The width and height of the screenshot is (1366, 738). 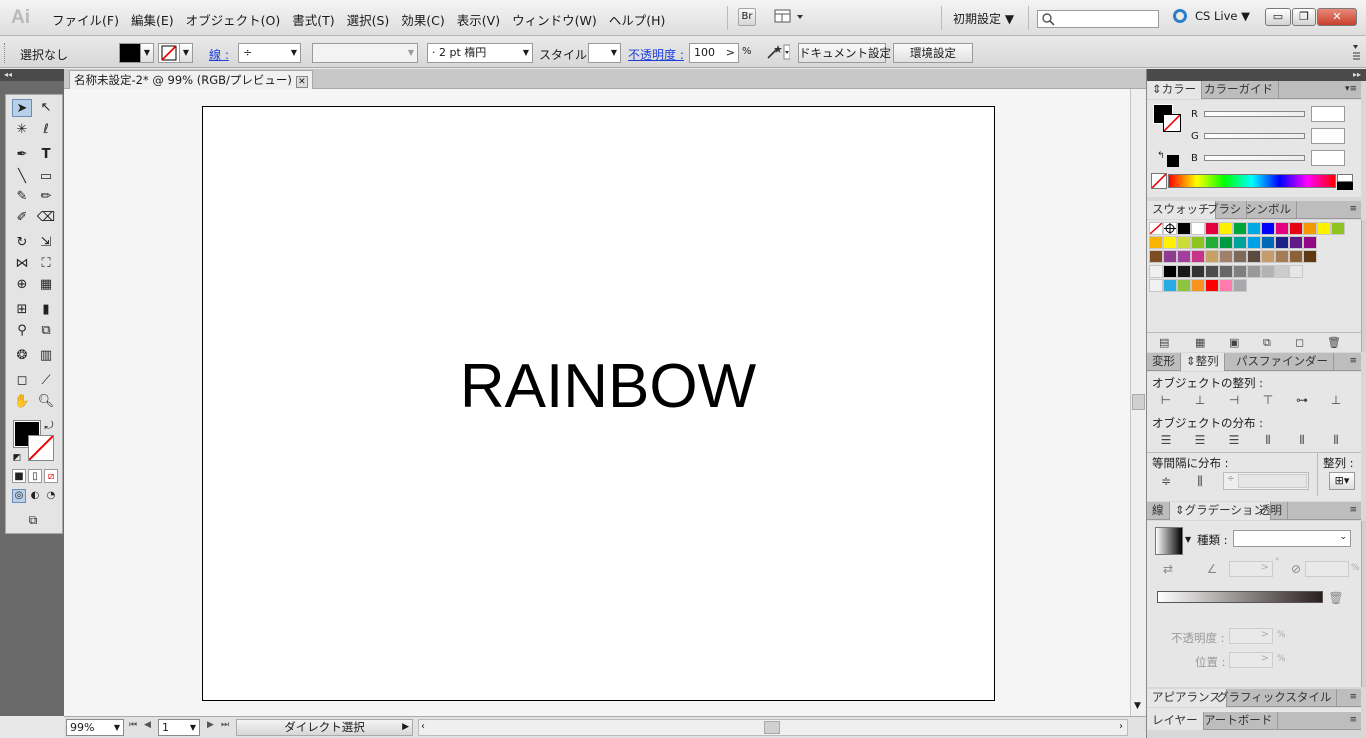 I want to click on help-search-input, so click(x=1098, y=19).